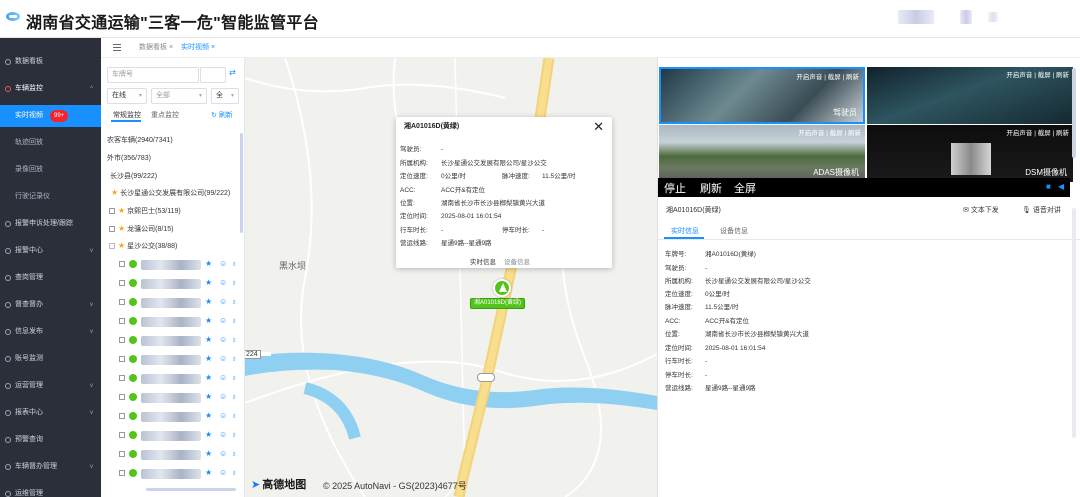 Image resolution: width=1080 pixels, height=497 pixels. I want to click on camera-view-adas: 开启声音 | 截屏 | 刷新 ADAS摄像机, so click(762, 153).